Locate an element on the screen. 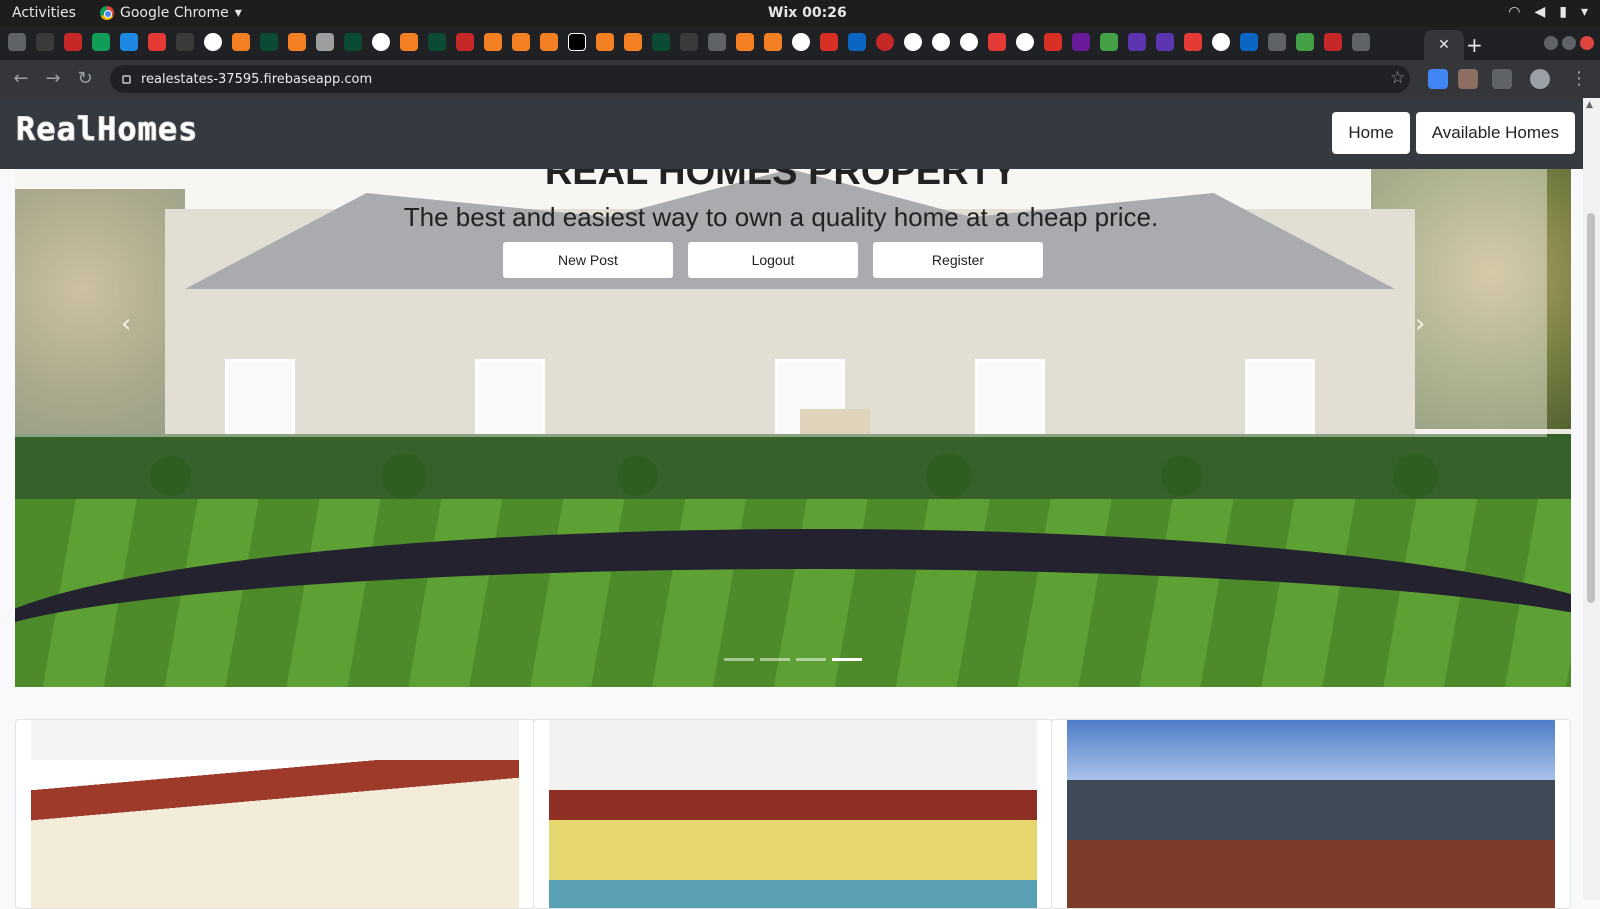 The height and width of the screenshot is (909, 1600). pinned-tabs is located at coordinates (689, 42).